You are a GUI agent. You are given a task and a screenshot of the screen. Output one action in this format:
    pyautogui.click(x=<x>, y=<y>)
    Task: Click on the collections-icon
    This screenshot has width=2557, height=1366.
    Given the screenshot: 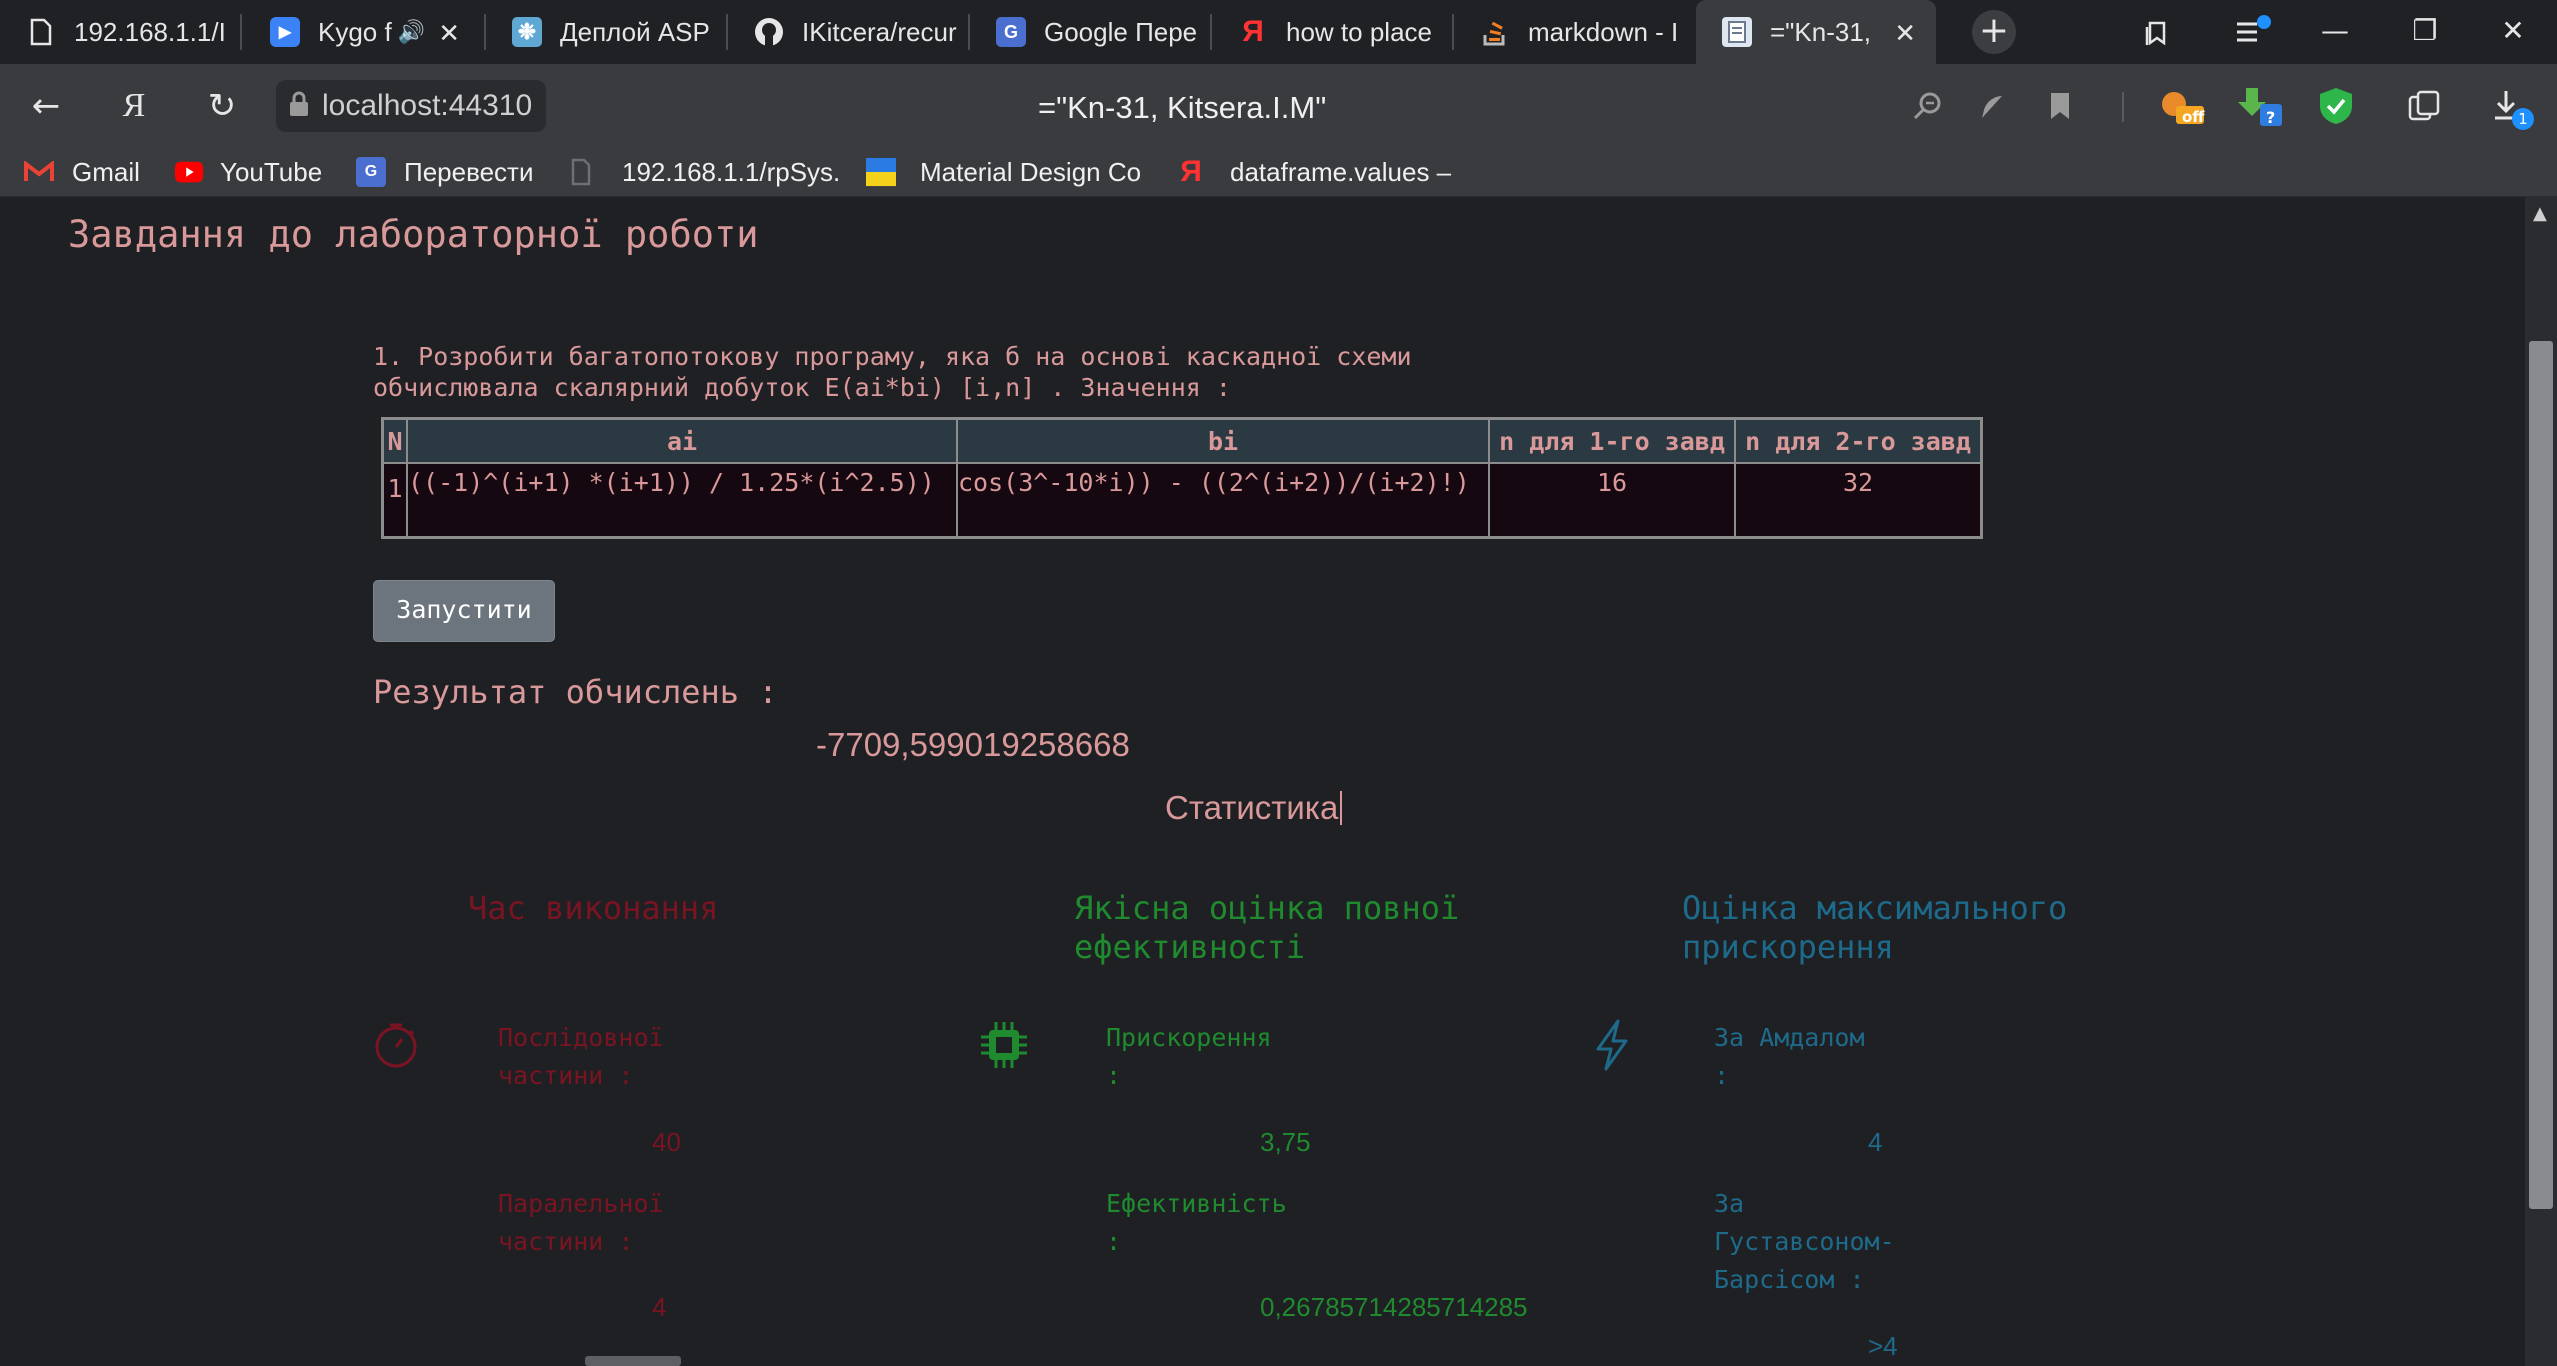 What is the action you would take?
    pyautogui.click(x=2424, y=106)
    